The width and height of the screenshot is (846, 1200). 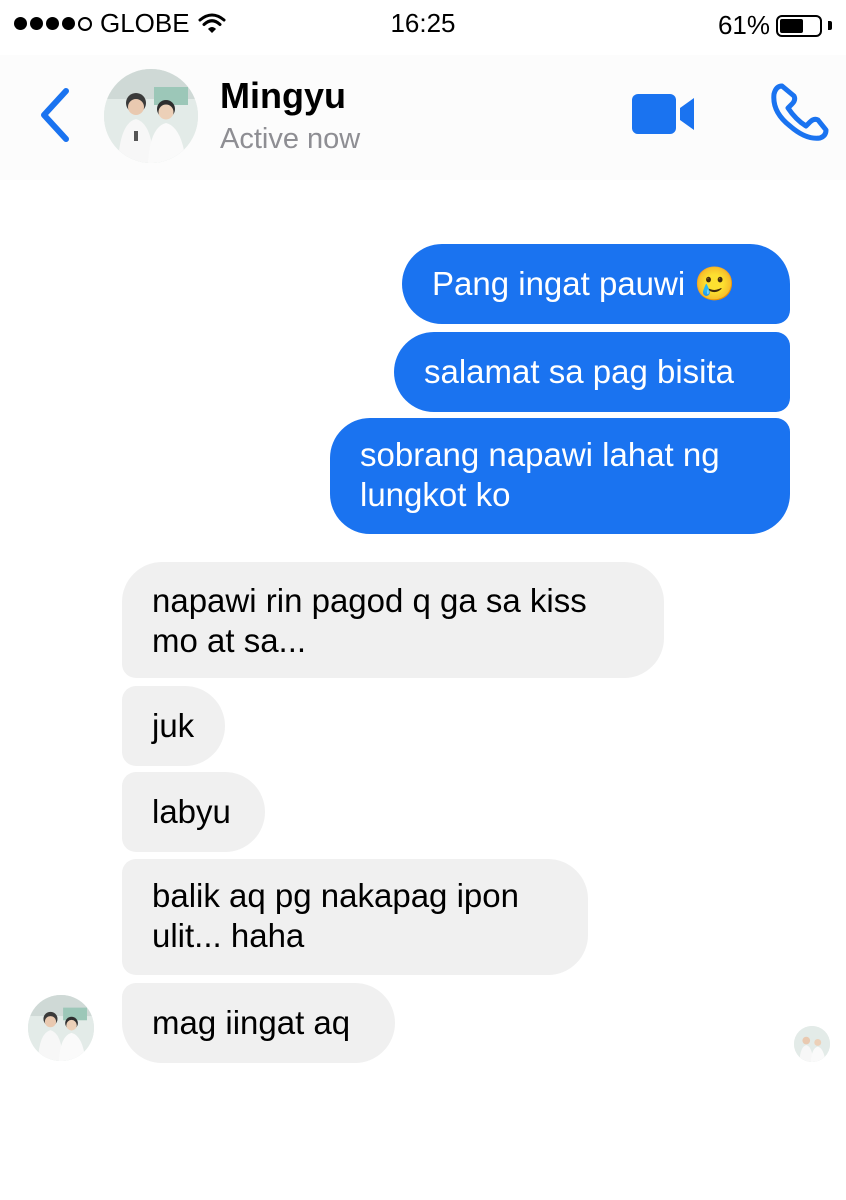 I want to click on message-incoming: mag iingat aq, so click(x=258, y=1023).